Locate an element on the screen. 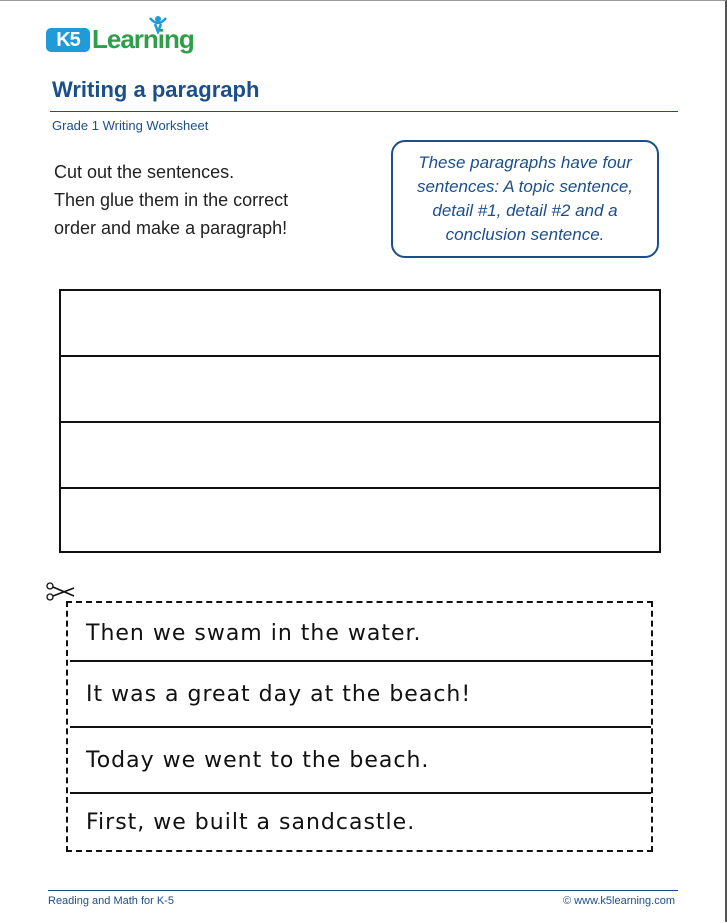  cutout-sentence: Today we went to the beach. is located at coordinates (360, 760).